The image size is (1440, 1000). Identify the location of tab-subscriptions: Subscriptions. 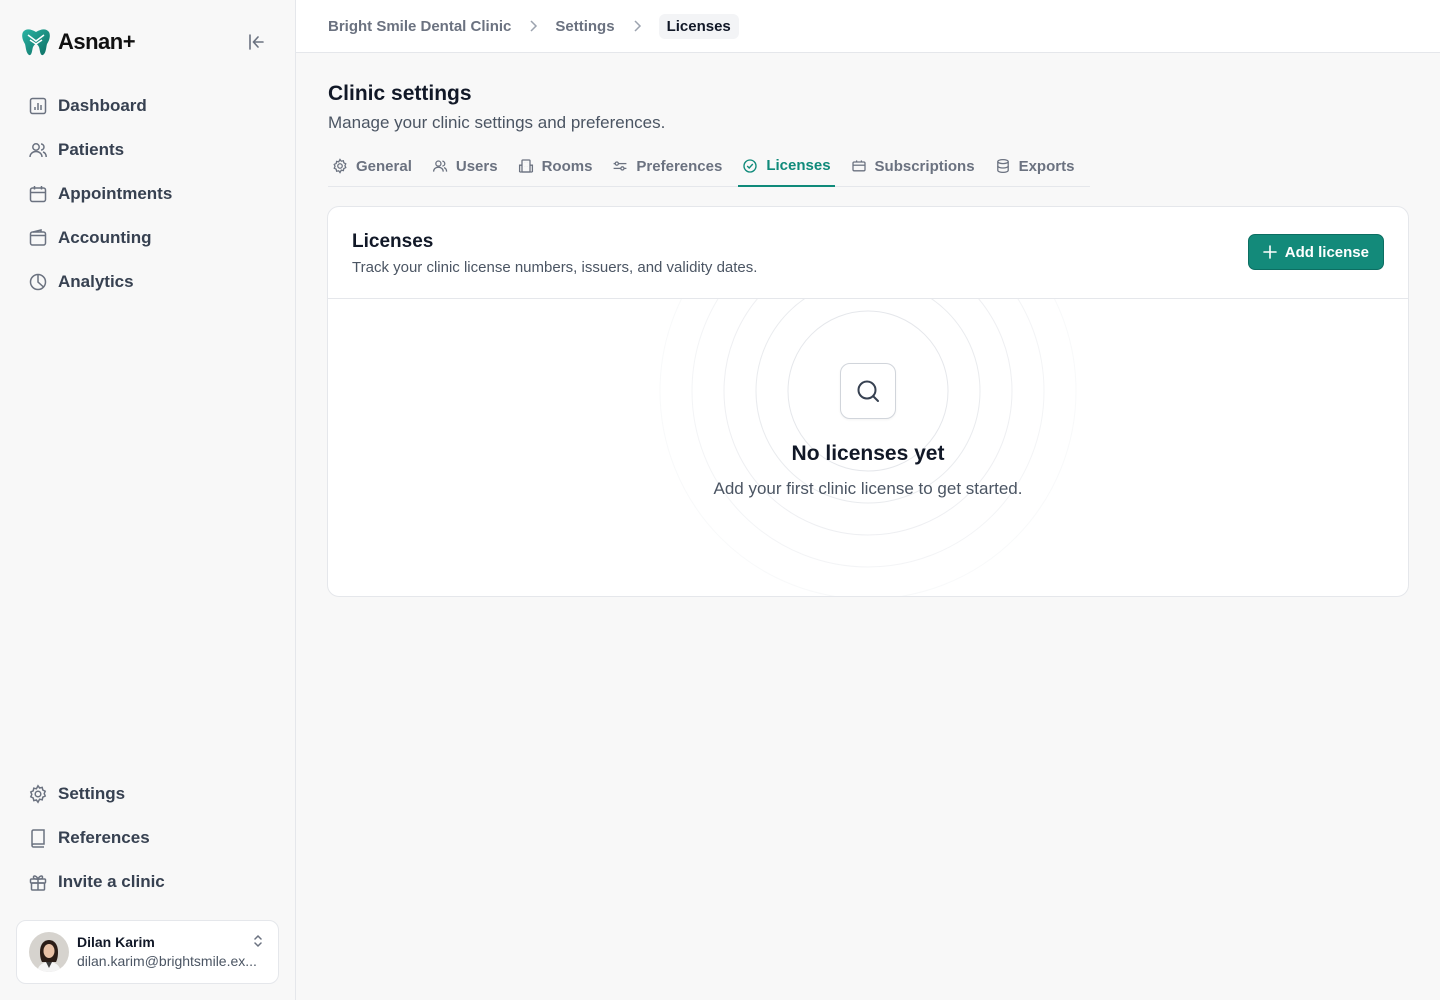
(913, 166).